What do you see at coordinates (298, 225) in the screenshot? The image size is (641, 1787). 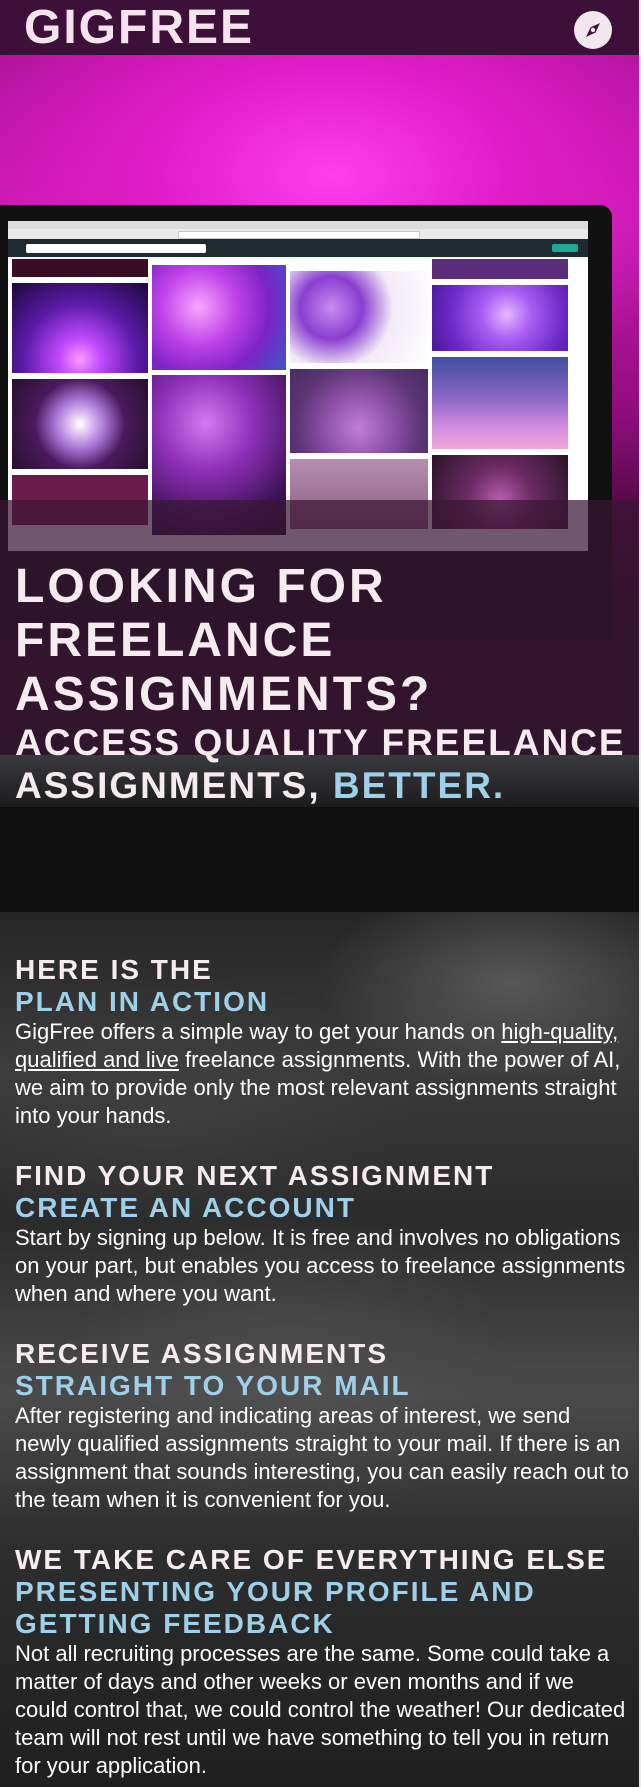 I see `screen-menu-bar` at bounding box center [298, 225].